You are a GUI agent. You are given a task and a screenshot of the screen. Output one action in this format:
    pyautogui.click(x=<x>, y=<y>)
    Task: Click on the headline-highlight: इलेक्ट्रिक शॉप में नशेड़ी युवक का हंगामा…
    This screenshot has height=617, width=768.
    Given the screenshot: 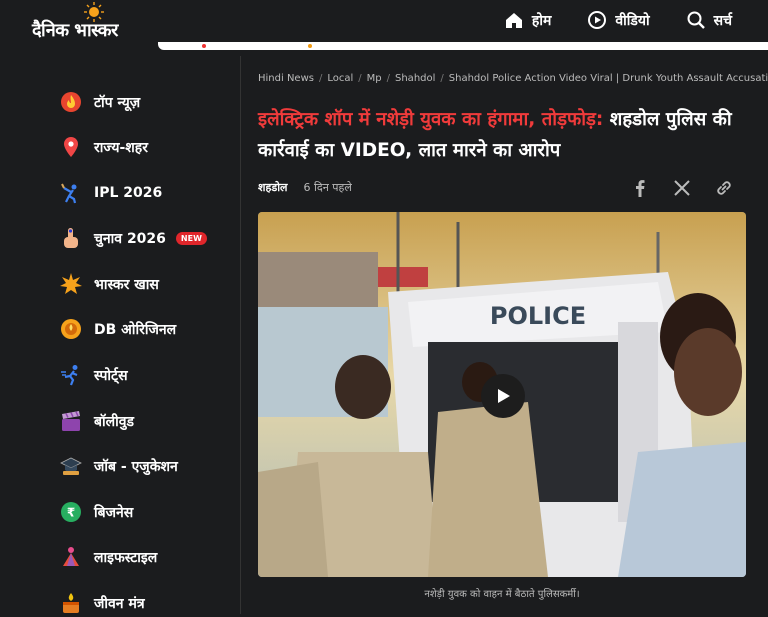 What is the action you would take?
    pyautogui.click(x=431, y=119)
    